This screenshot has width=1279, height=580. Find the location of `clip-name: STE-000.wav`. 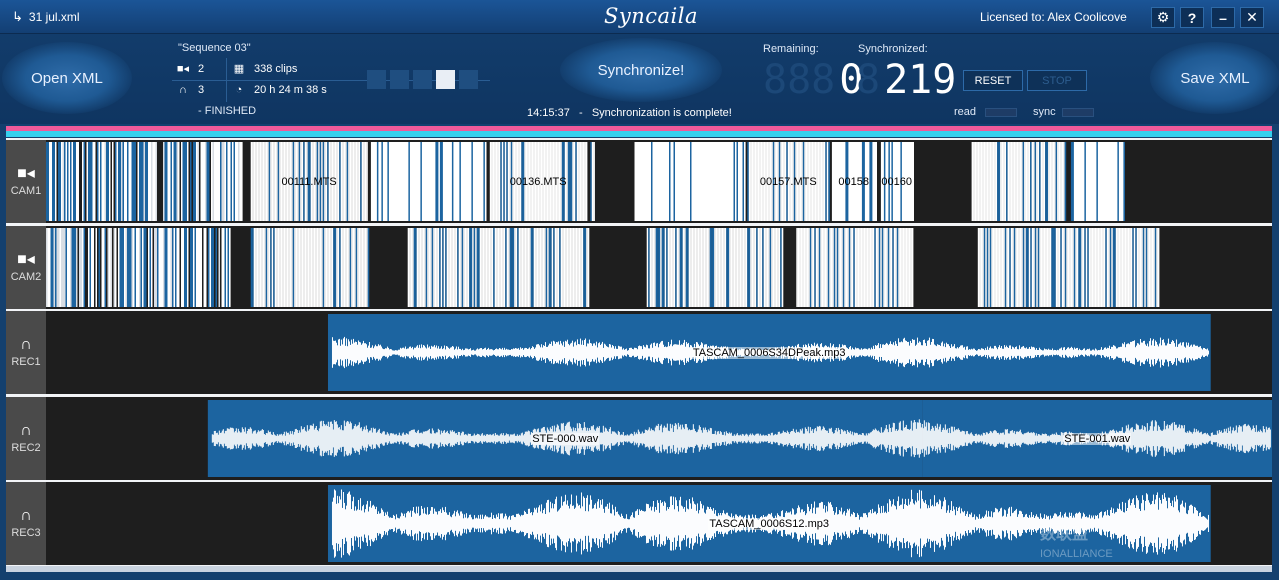

clip-name: STE-000.wav is located at coordinates (565, 438).